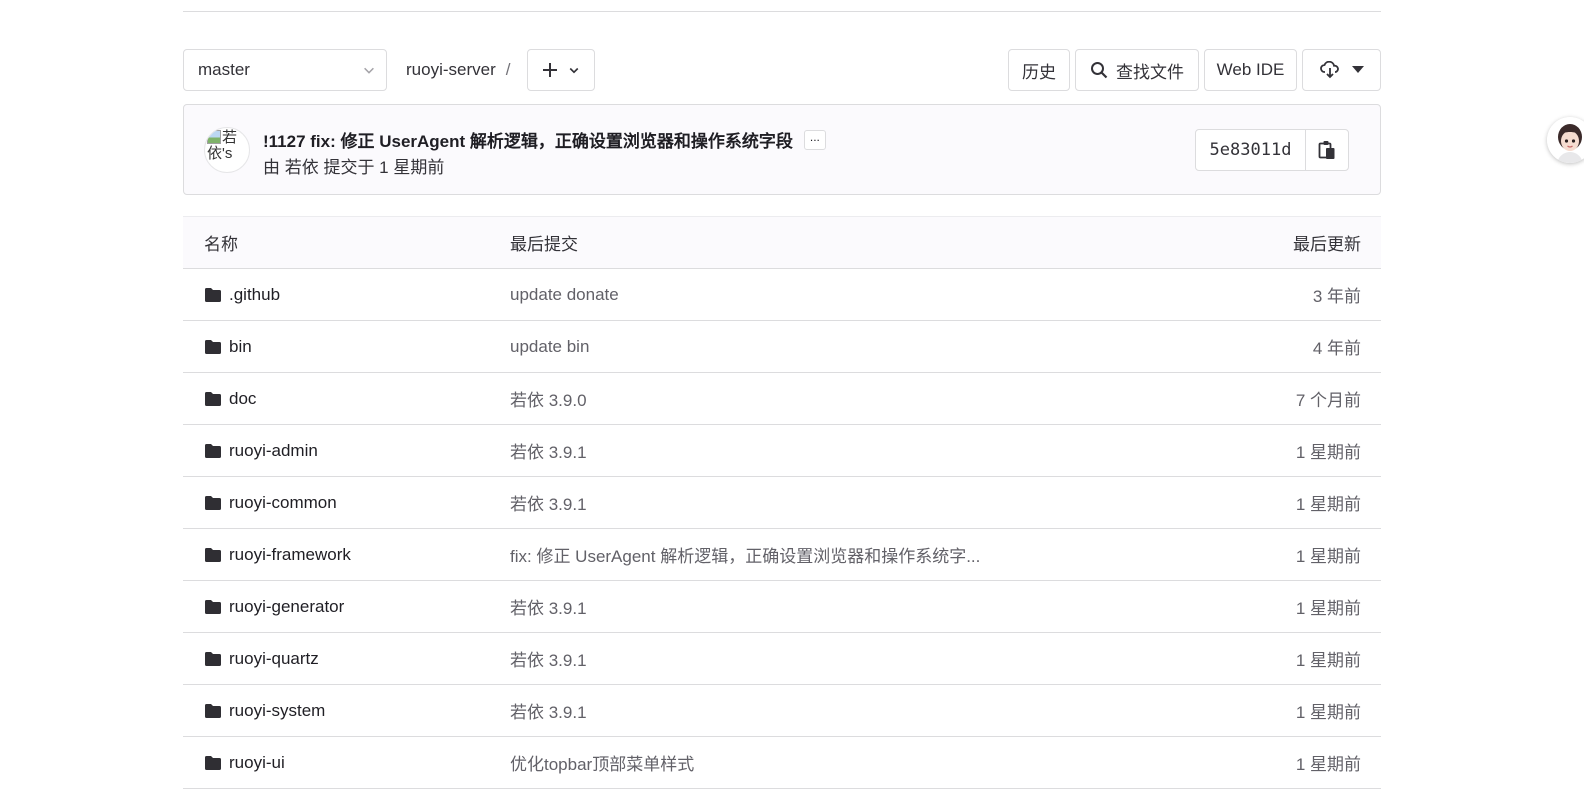 This screenshot has width=1584, height=808. I want to click on last-update-cell: 4 年前, so click(1336, 348).